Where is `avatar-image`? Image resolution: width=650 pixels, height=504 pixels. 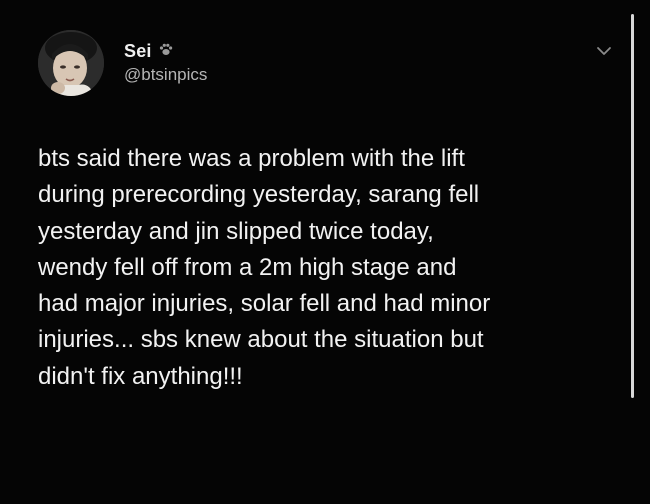 avatar-image is located at coordinates (71, 63).